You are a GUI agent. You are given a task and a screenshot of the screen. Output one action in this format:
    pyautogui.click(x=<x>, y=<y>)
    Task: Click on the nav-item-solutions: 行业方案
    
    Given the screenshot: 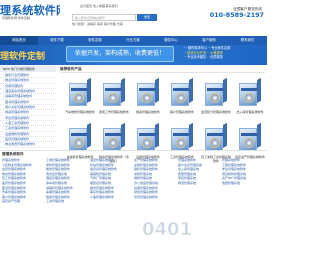 What is the action you would take?
    pyautogui.click(x=133, y=40)
    